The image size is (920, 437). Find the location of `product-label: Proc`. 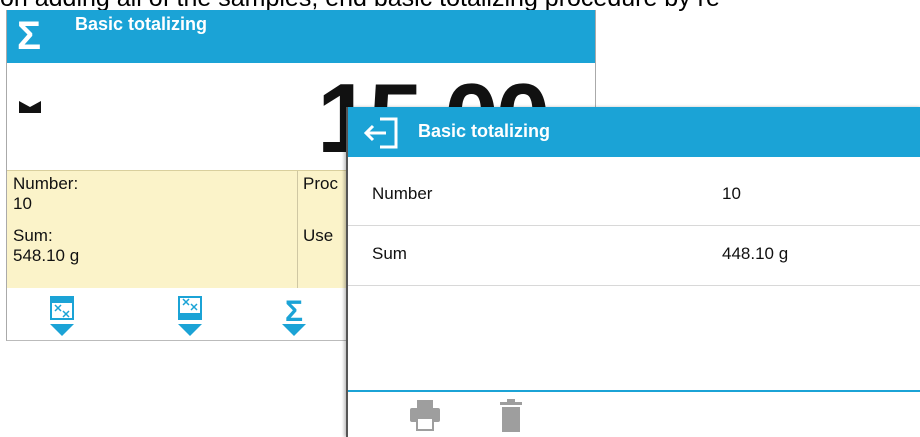

product-label: Proc is located at coordinates (320, 183).